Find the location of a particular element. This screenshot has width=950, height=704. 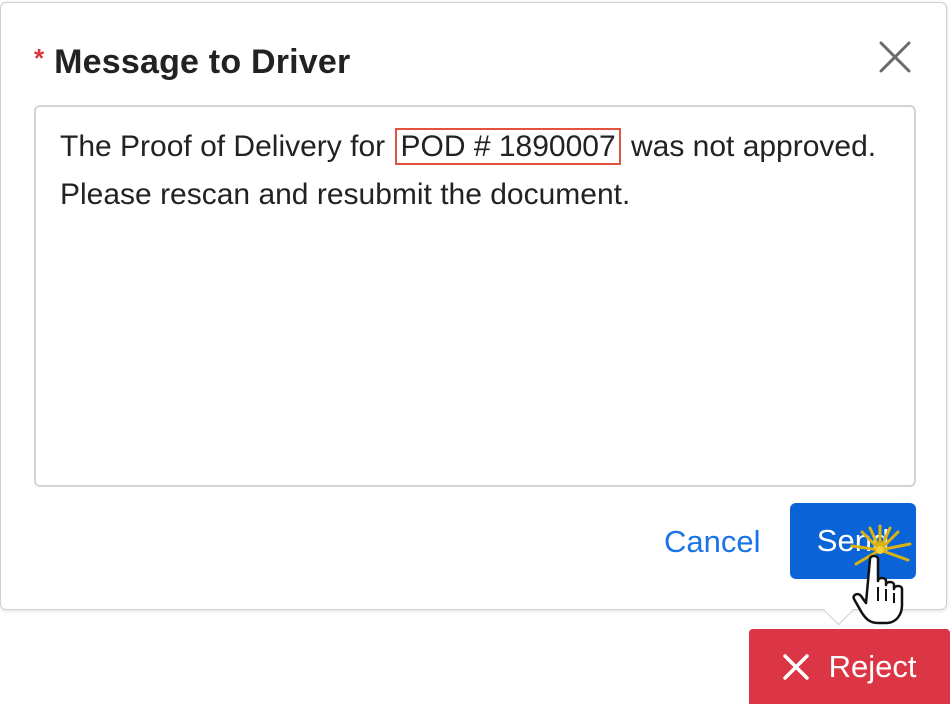

close-icon is located at coordinates (895, 57).